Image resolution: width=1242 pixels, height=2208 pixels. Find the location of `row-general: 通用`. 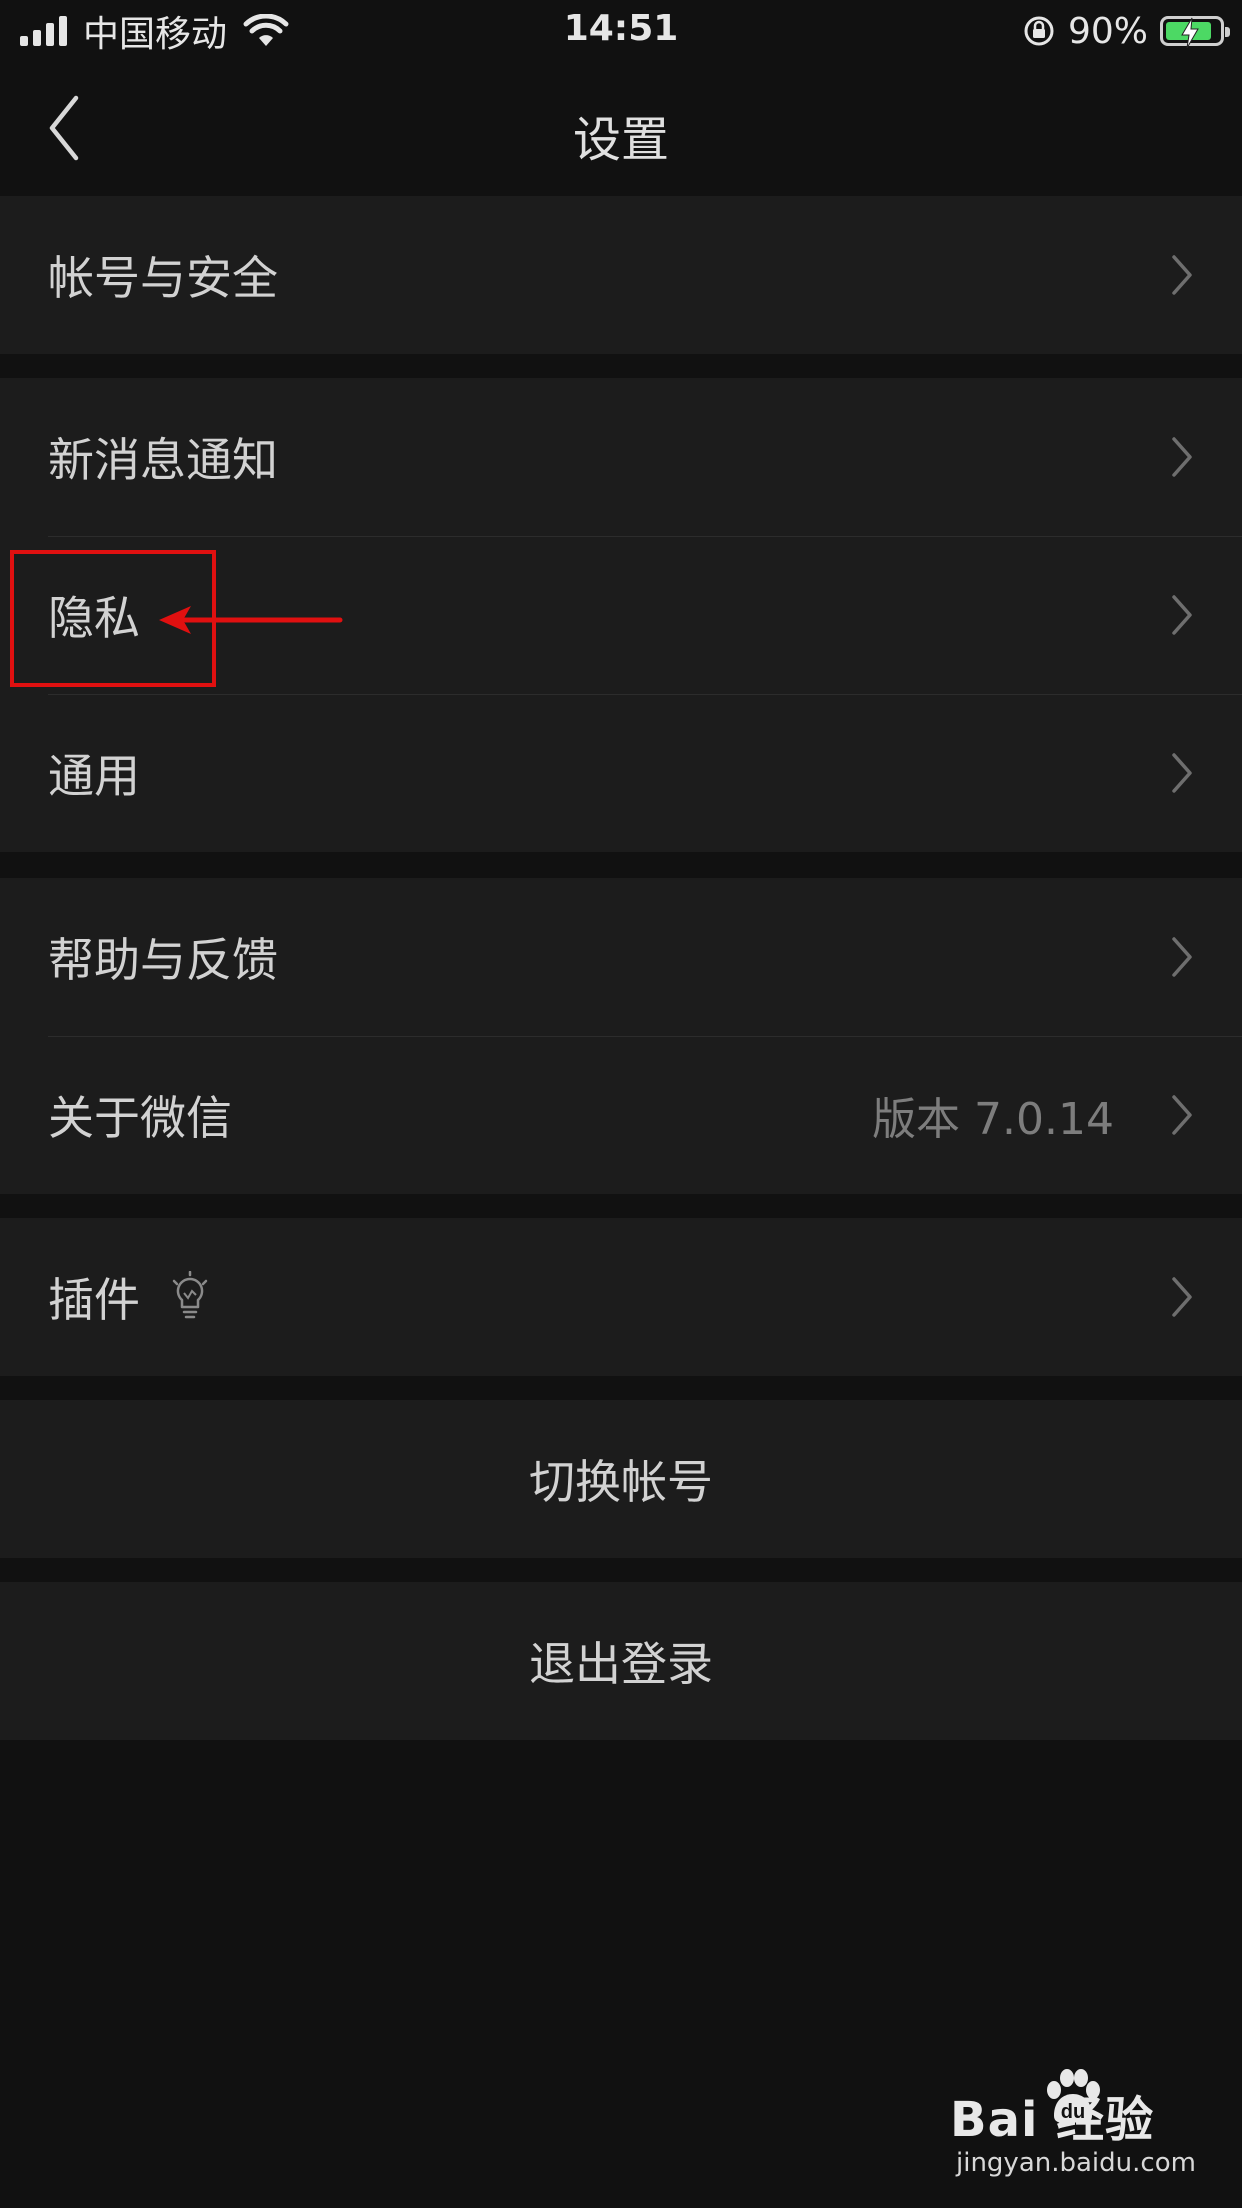

row-general: 通用 is located at coordinates (621, 773).